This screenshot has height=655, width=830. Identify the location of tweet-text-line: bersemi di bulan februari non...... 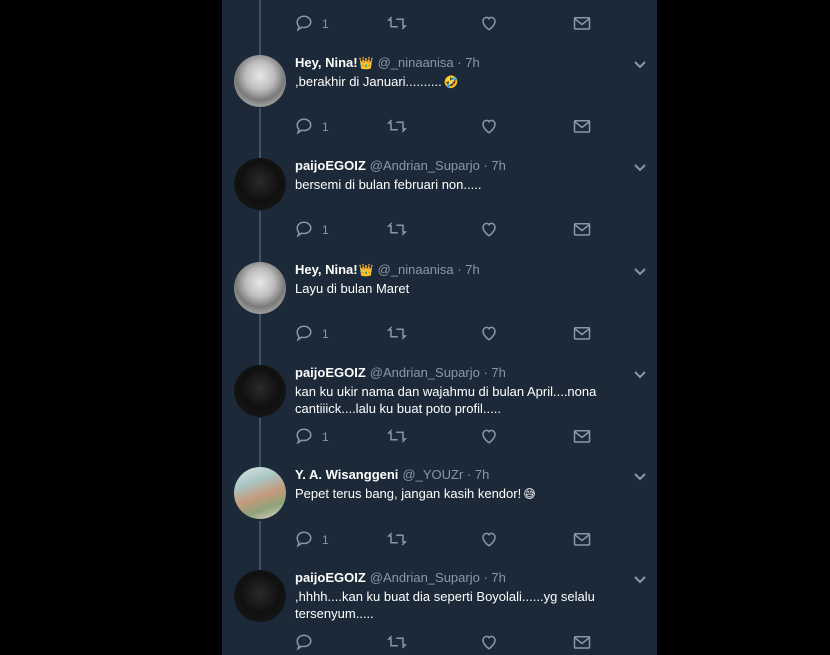
(388, 184).